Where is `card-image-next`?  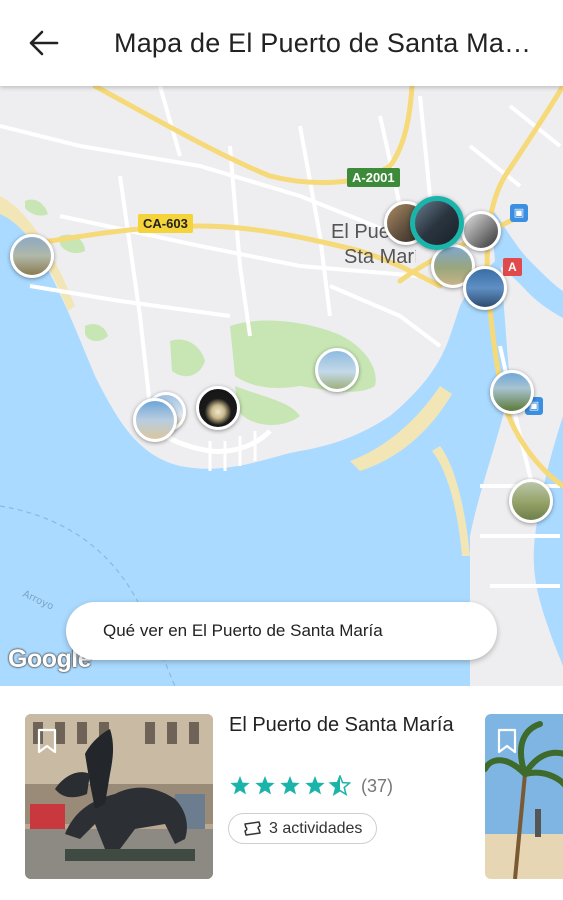
card-image-next is located at coordinates (524, 796).